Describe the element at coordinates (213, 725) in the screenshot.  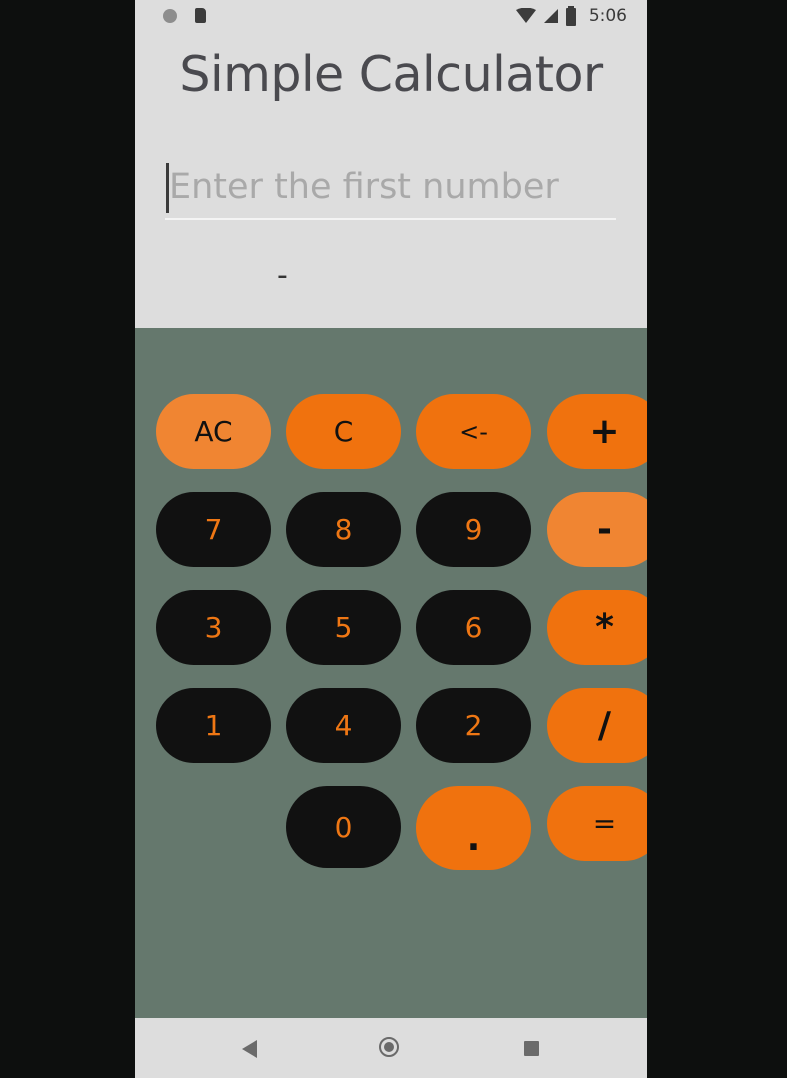
I see `digit-1-button: 1` at that location.